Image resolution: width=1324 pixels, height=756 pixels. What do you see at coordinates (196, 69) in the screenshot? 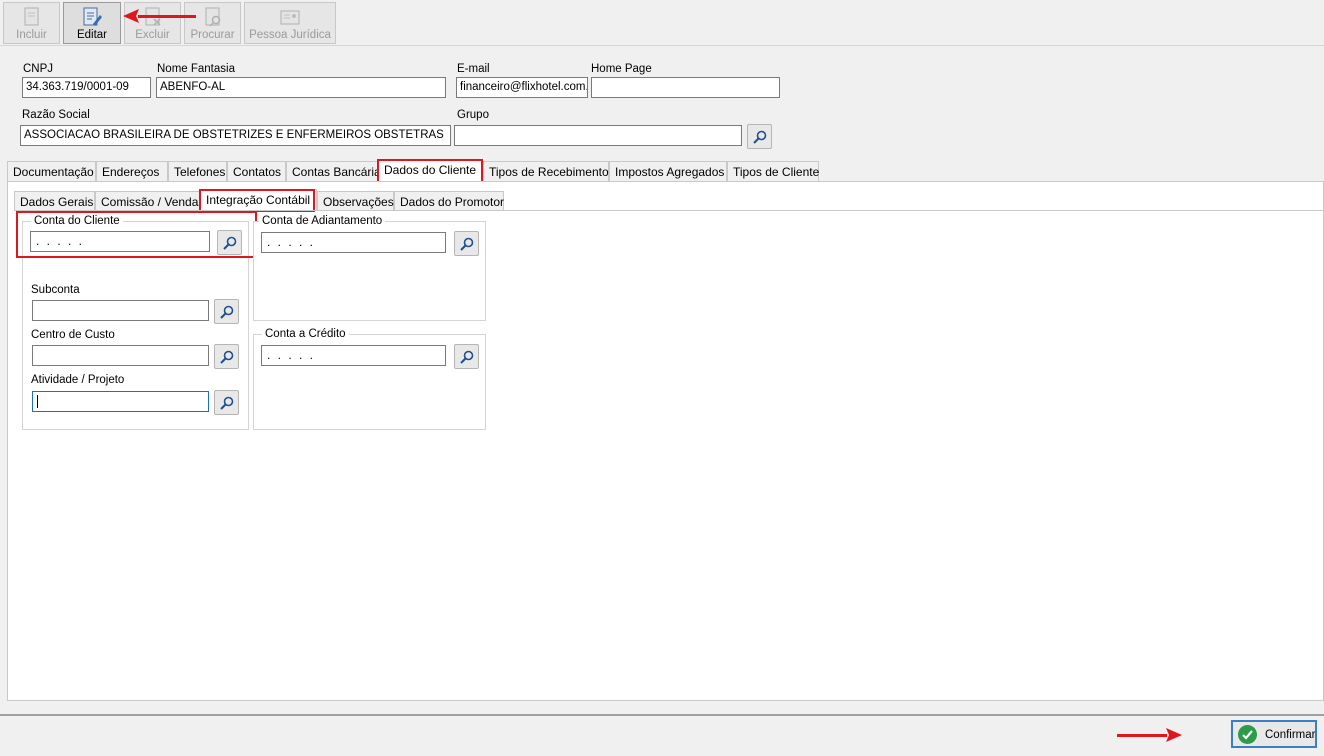
I see `nome-fantasia-label: Nome Fantasia` at bounding box center [196, 69].